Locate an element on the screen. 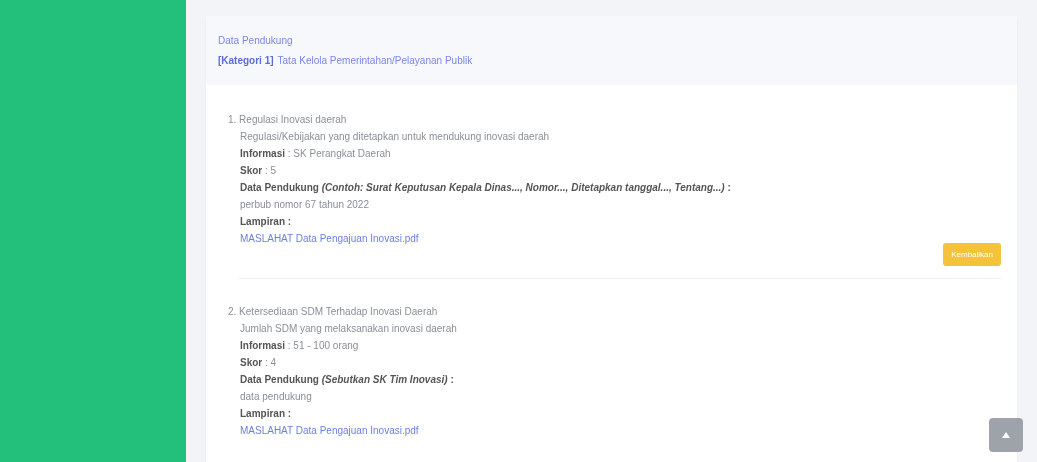  score-line: Skor : 4 is located at coordinates (259, 363).